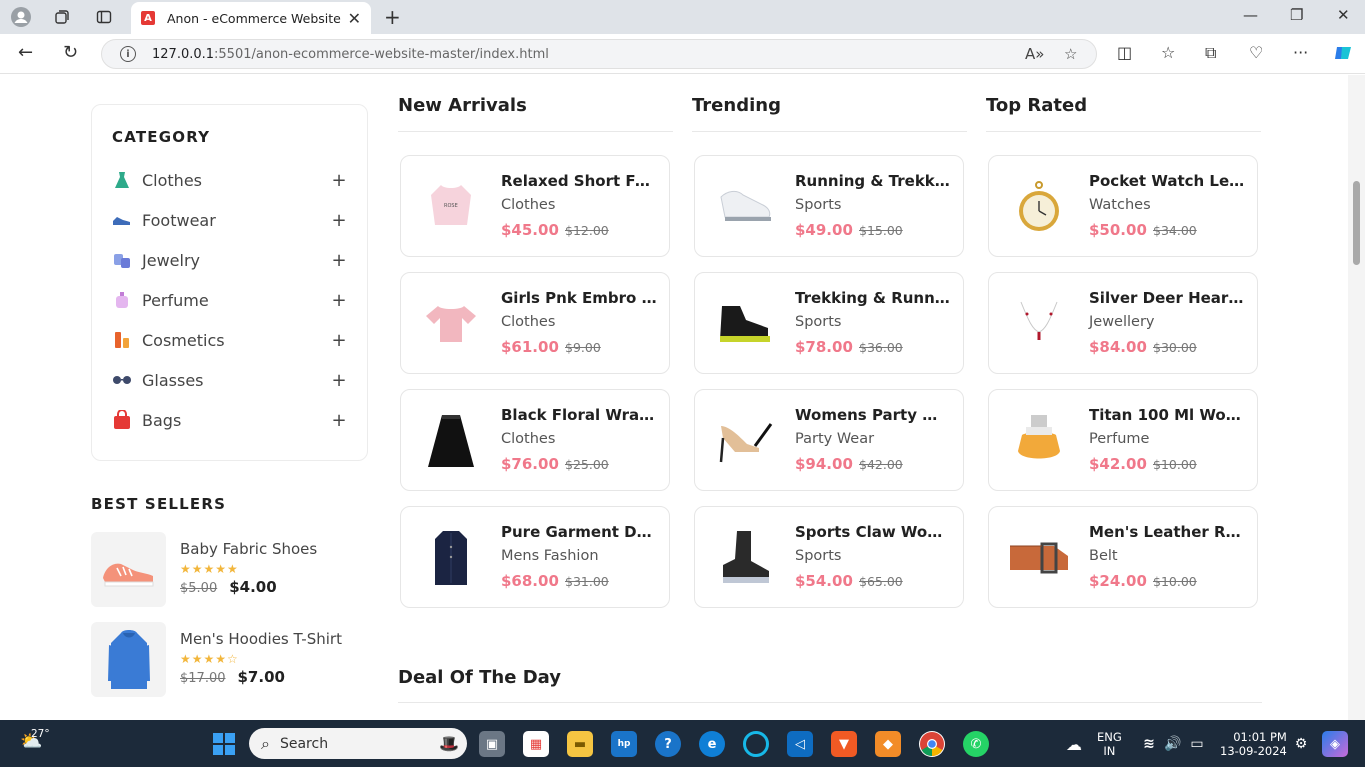  Describe the element at coordinates (1356, 223) in the screenshot. I see `scrollbar-thumb` at that location.